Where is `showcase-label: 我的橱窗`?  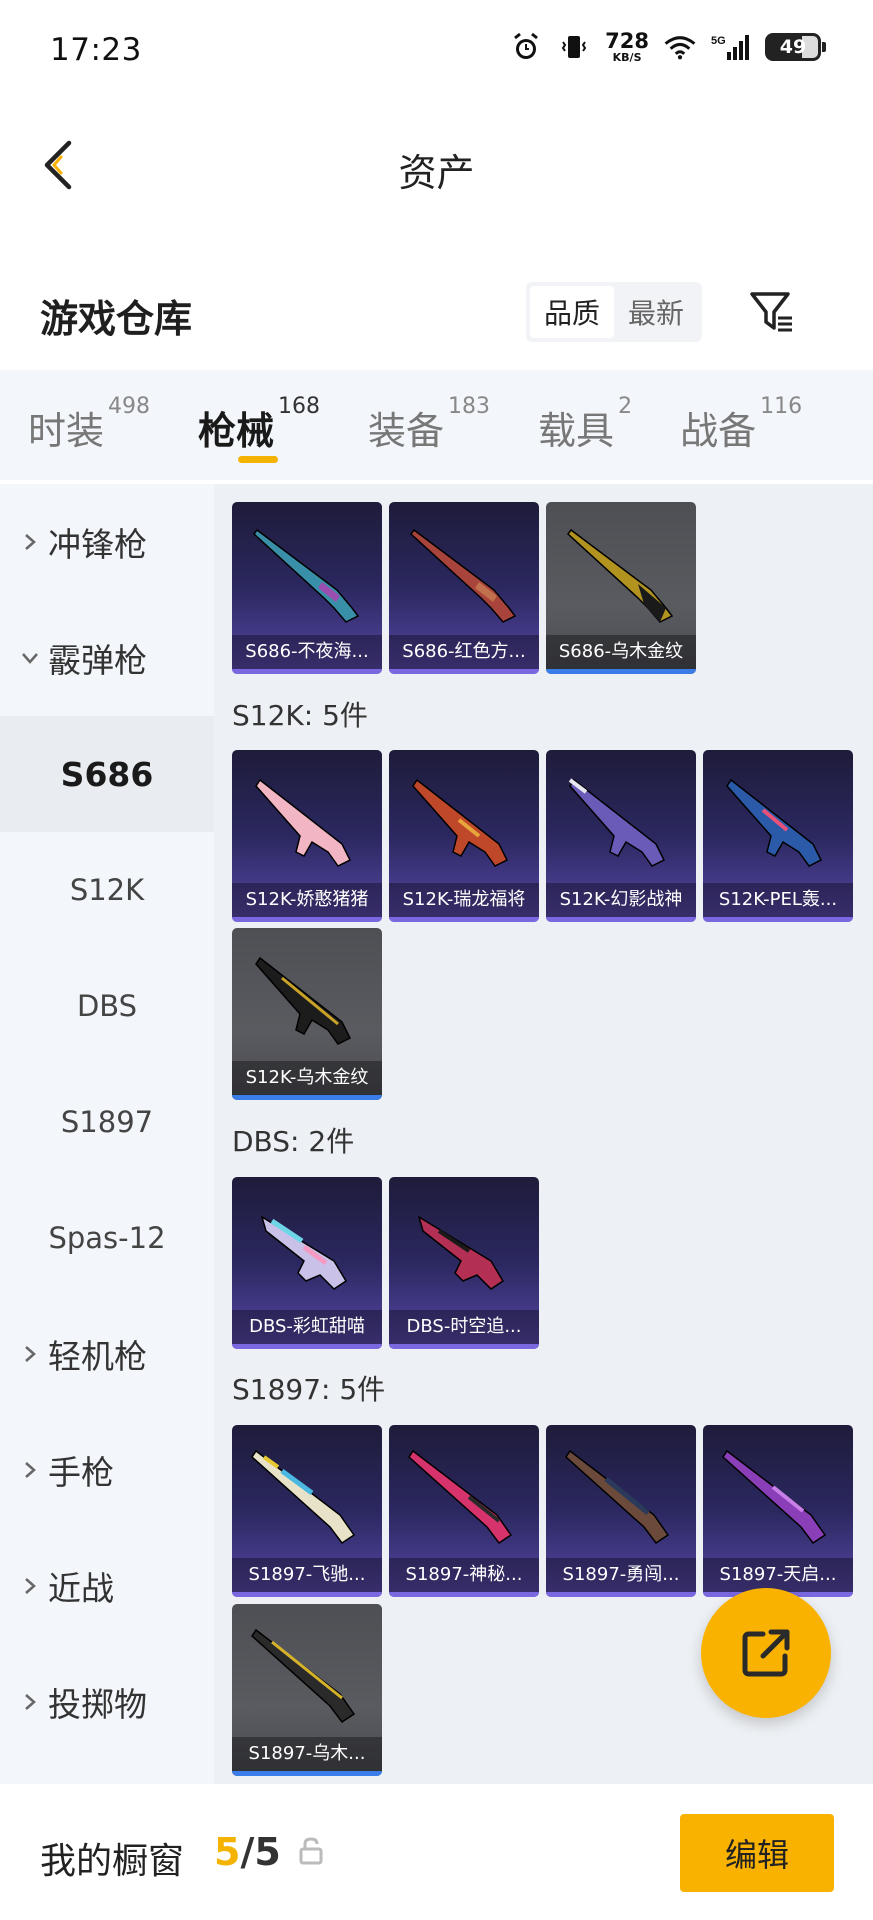 showcase-label: 我的橱窗 is located at coordinates (112, 1861).